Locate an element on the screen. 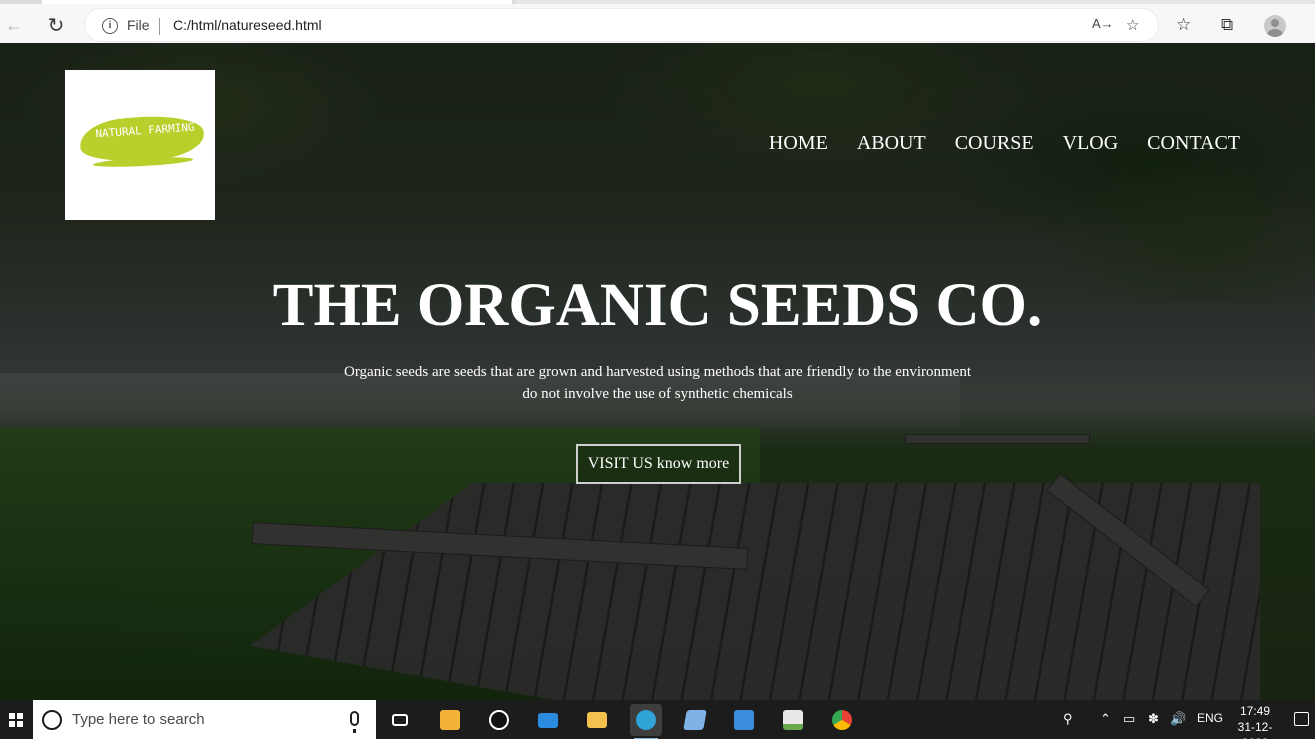  main-navigation: HOME ABOUT COURSE VLOG CONTACT is located at coordinates (1004, 143).